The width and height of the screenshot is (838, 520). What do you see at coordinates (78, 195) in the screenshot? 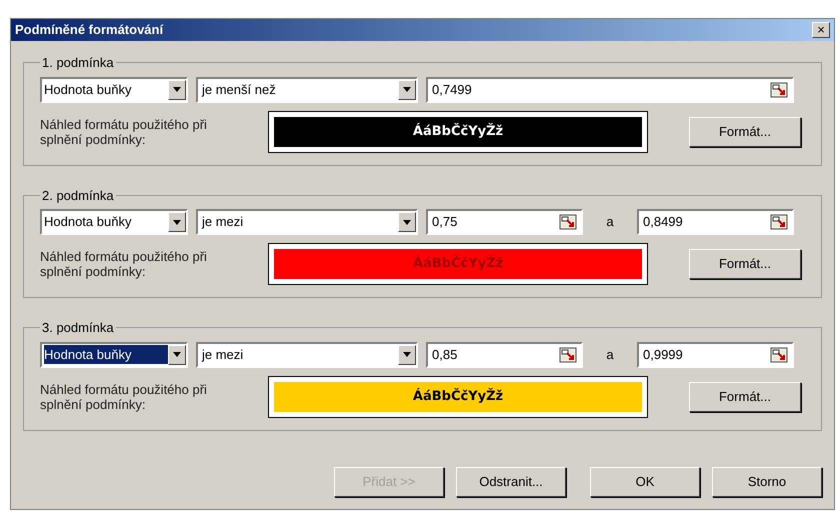
I see `condition-legend: 2. podmínka` at bounding box center [78, 195].